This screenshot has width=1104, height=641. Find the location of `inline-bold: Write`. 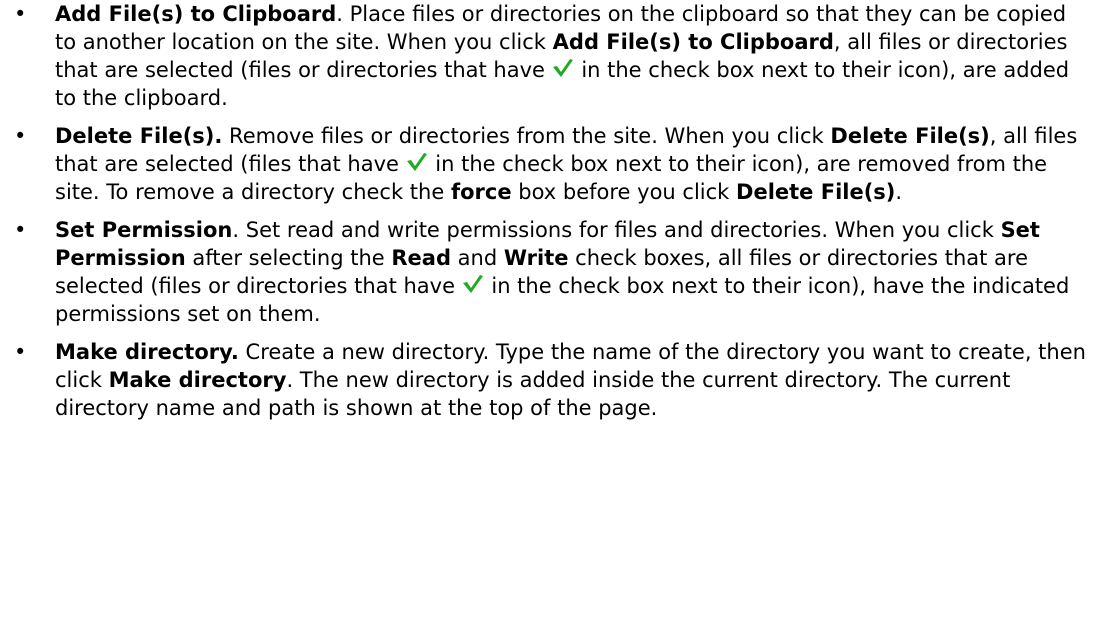

inline-bold: Write is located at coordinates (536, 258).